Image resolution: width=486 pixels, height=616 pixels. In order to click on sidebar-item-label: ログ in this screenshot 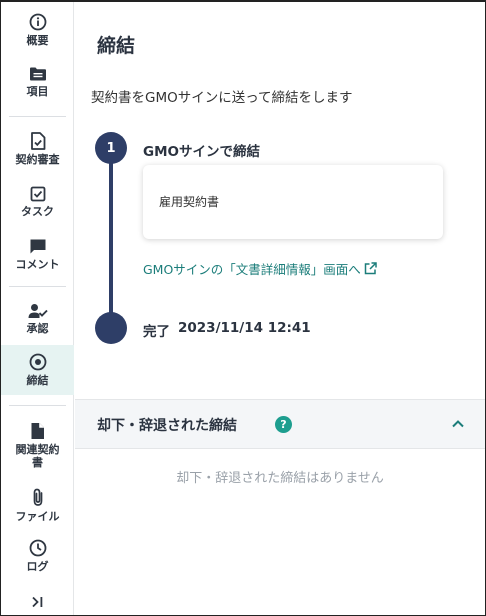, I will do `click(37, 566)`.